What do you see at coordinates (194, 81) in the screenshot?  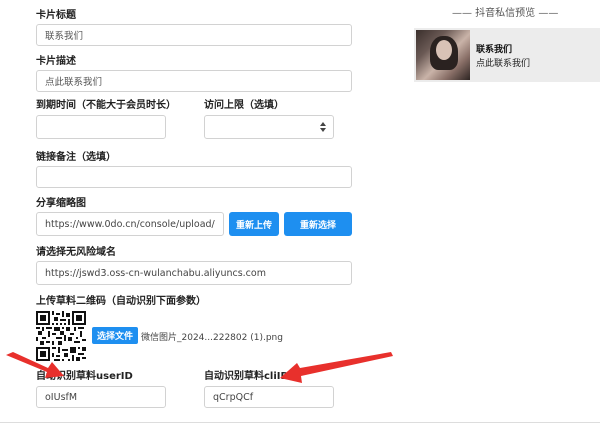 I see `card-desc-input: 点此联系我们` at bounding box center [194, 81].